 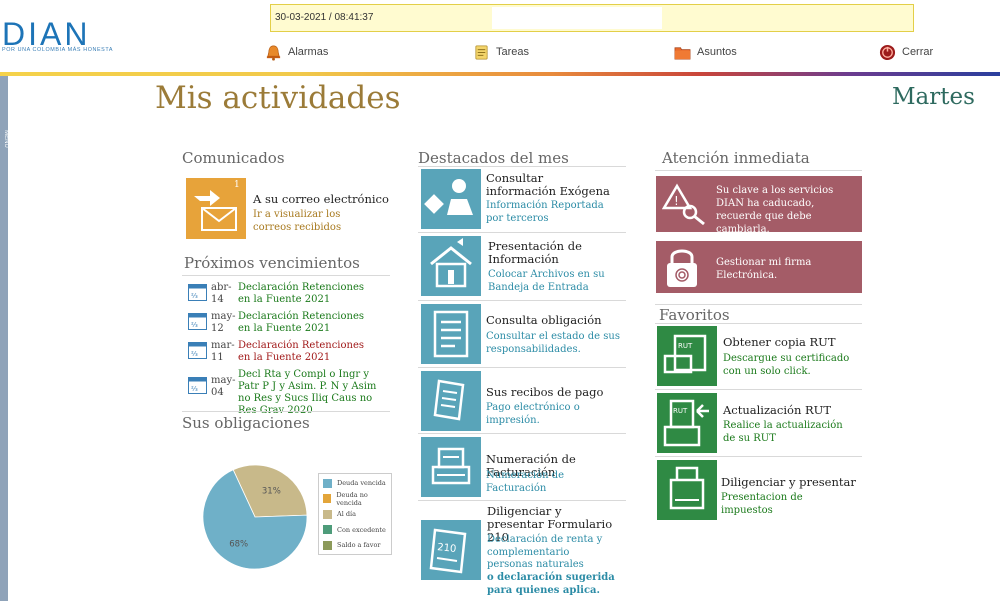 What do you see at coordinates (717, 52) in the screenshot?
I see `nav-asuntos-label: Asuntos` at bounding box center [717, 52].